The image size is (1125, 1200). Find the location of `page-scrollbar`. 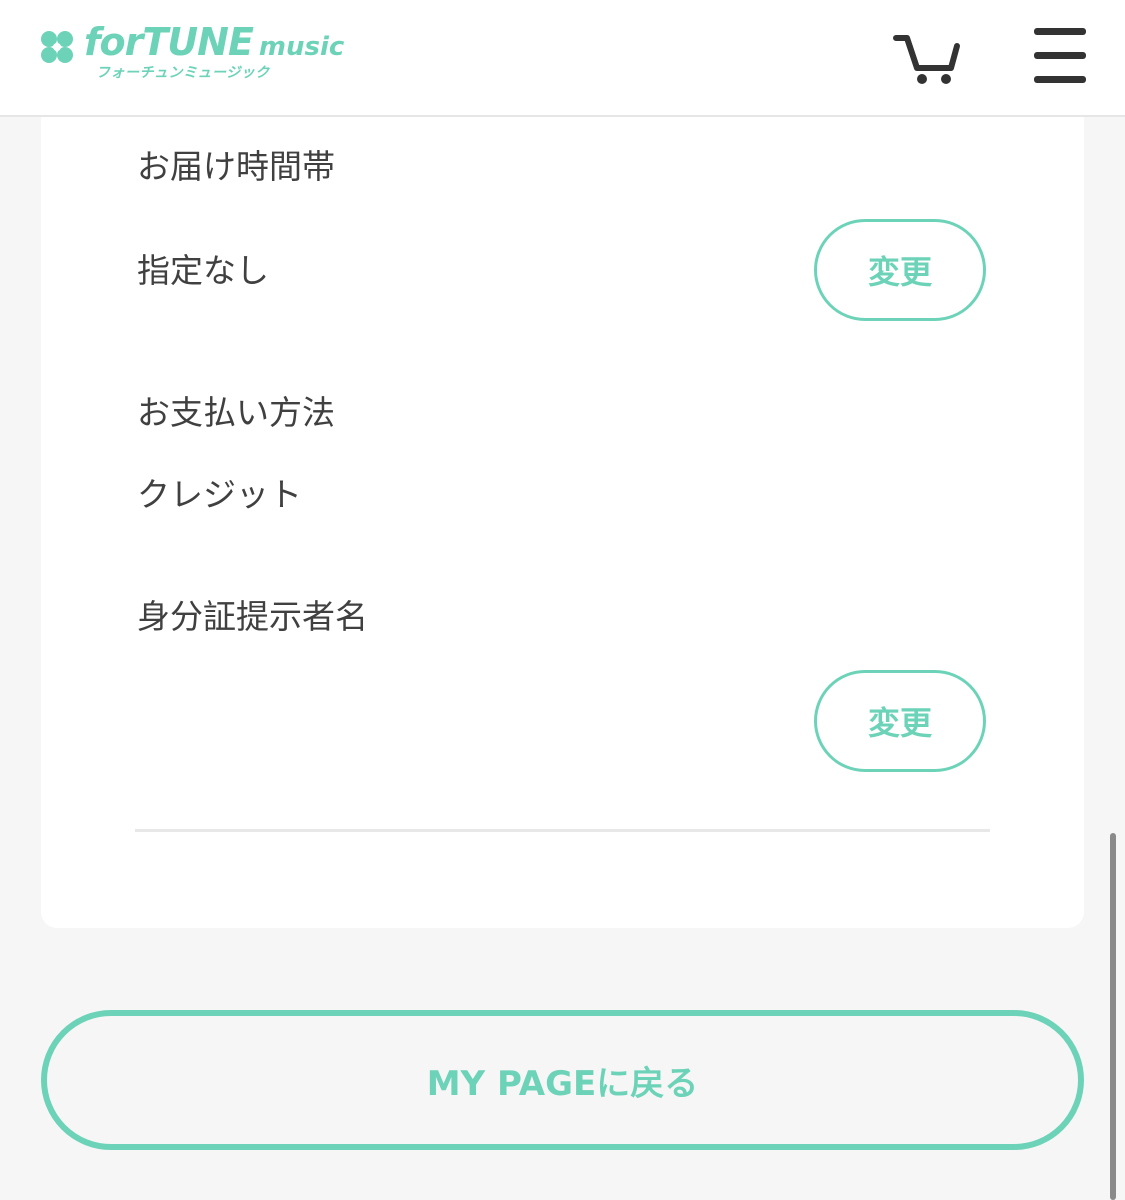

page-scrollbar is located at coordinates (1113, 1016).